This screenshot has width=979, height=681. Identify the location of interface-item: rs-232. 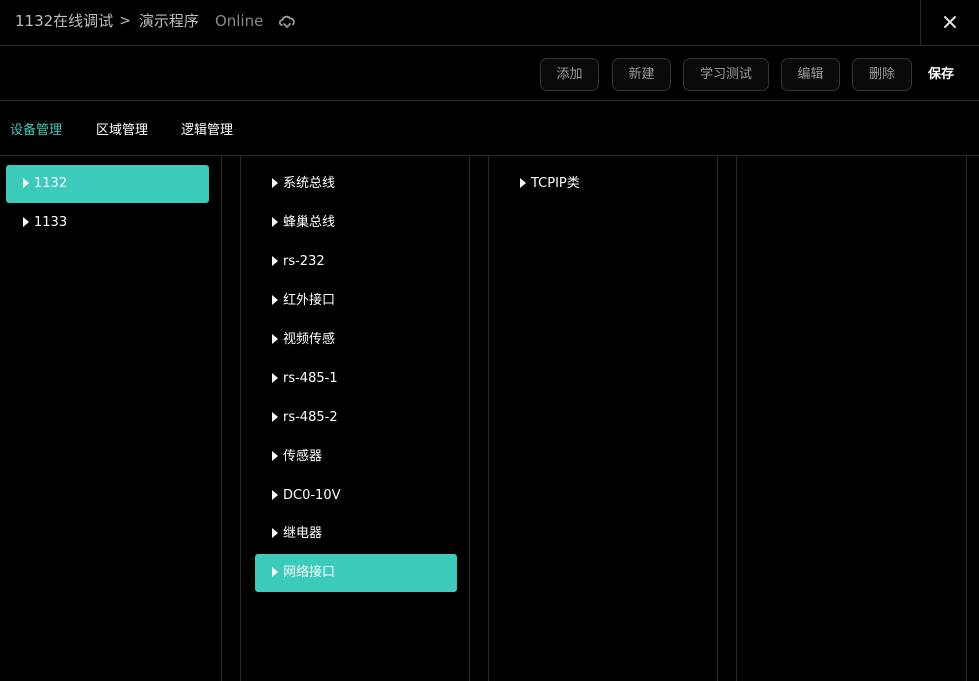
(356, 262).